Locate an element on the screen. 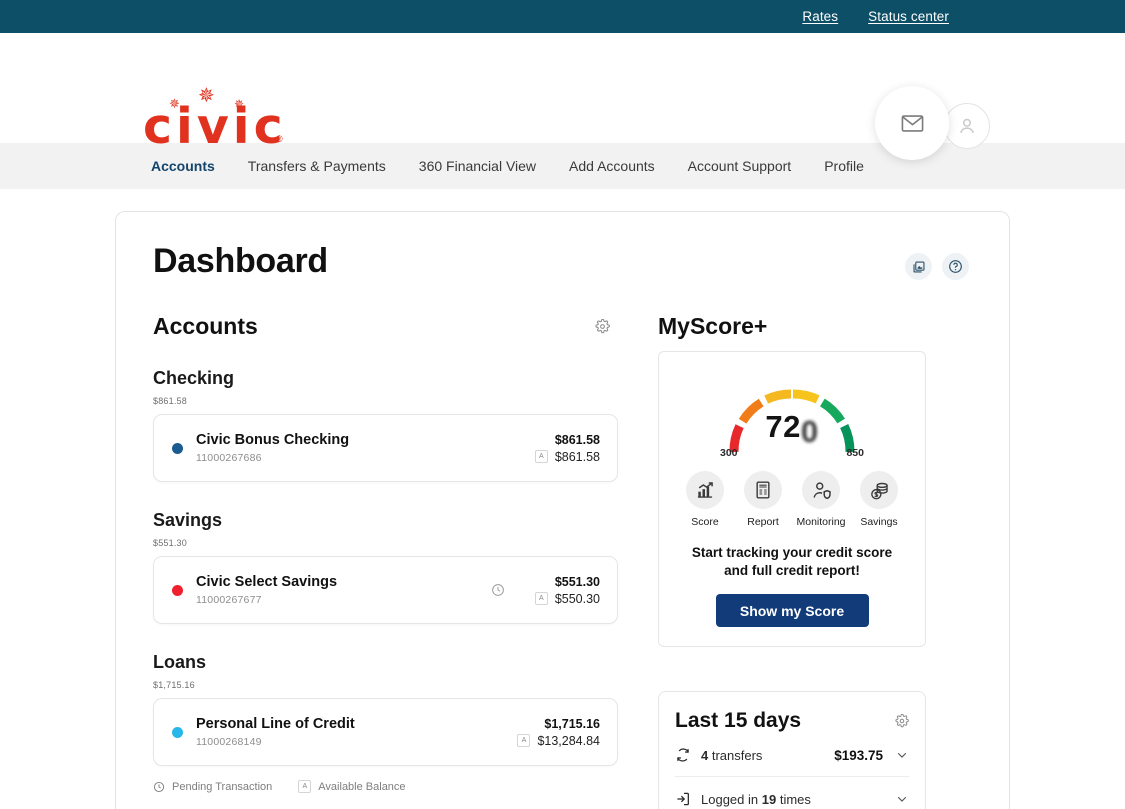  help-question-icon is located at coordinates (955, 266).